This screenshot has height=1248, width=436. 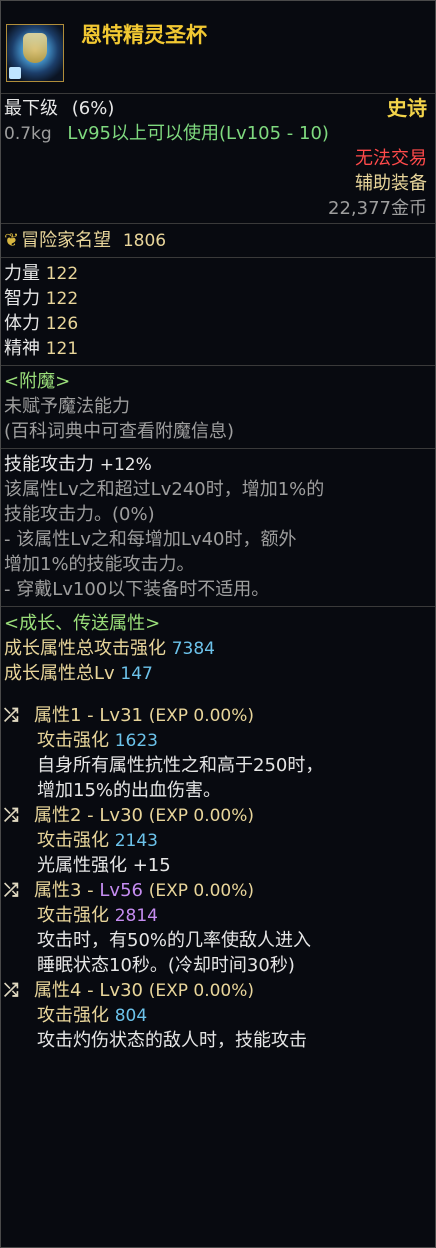 I want to click on stat-row: 智力 122, so click(x=41, y=298).